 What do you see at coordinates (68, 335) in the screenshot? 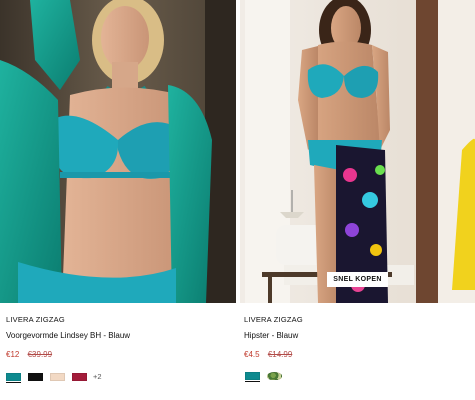
I see `product-title: Voorgevormde Lindsey BH - Blauw` at bounding box center [68, 335].